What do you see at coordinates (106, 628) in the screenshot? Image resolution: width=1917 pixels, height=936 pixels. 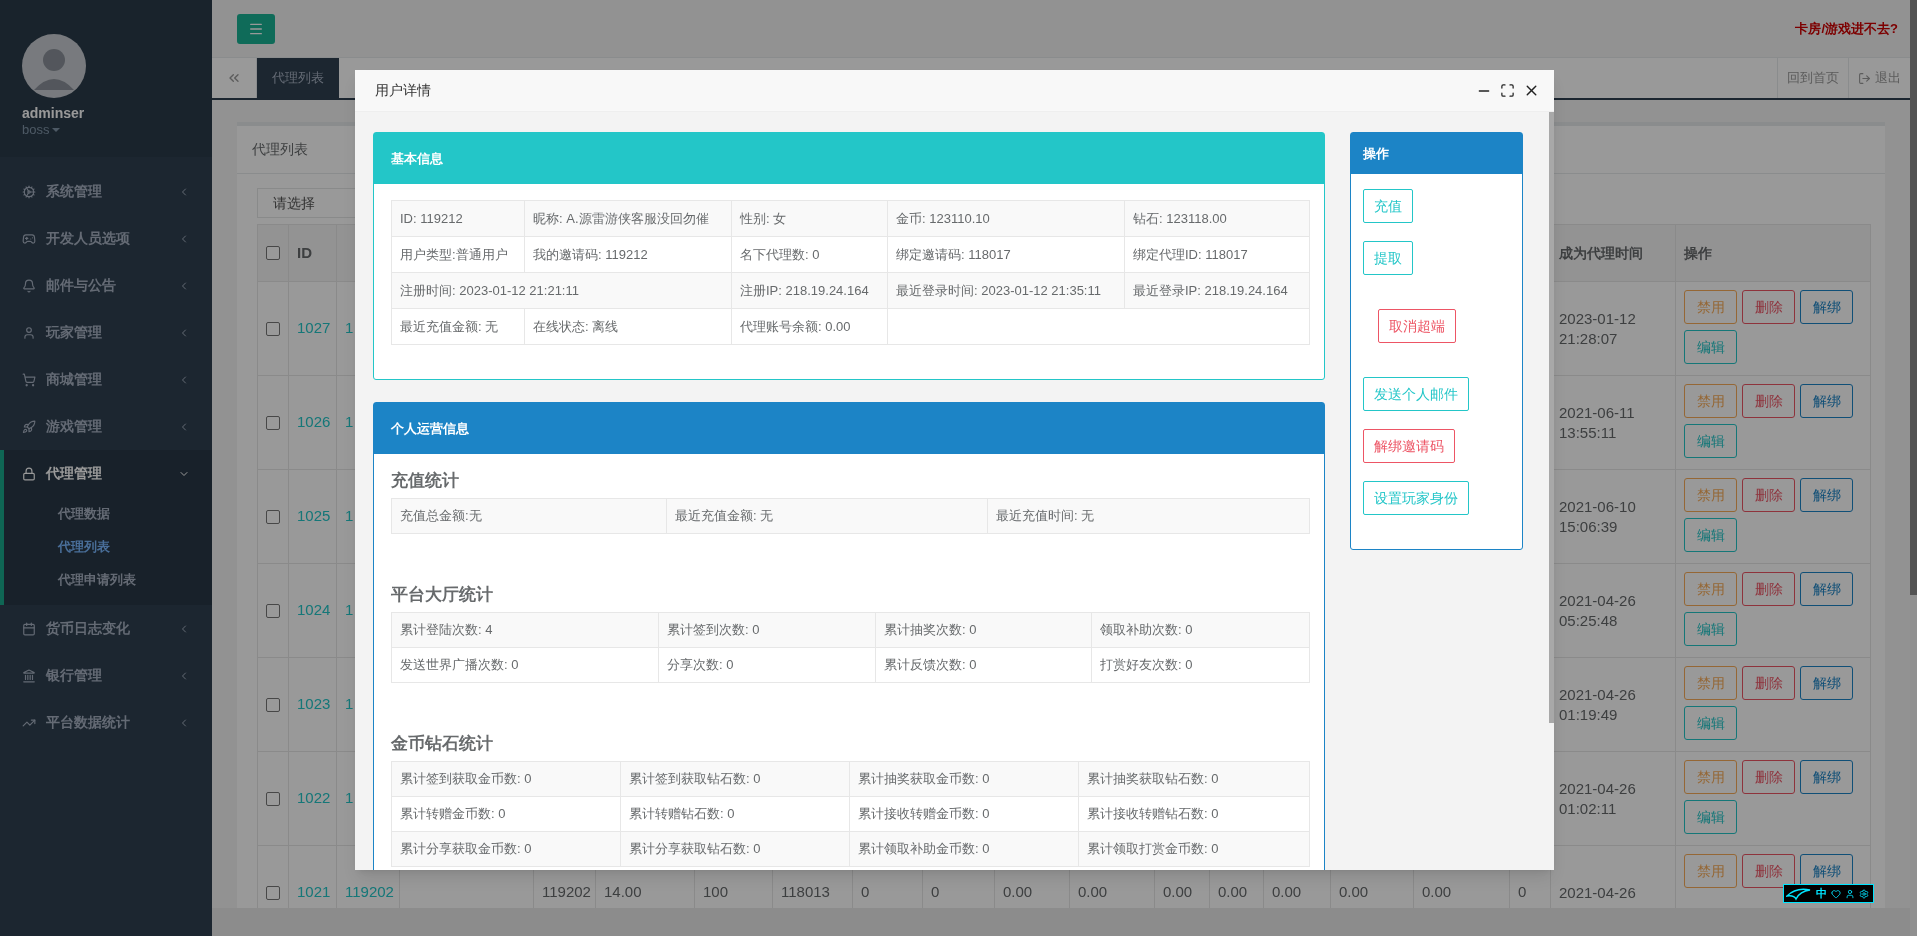 I see `menu-item: 货币日志变化` at bounding box center [106, 628].